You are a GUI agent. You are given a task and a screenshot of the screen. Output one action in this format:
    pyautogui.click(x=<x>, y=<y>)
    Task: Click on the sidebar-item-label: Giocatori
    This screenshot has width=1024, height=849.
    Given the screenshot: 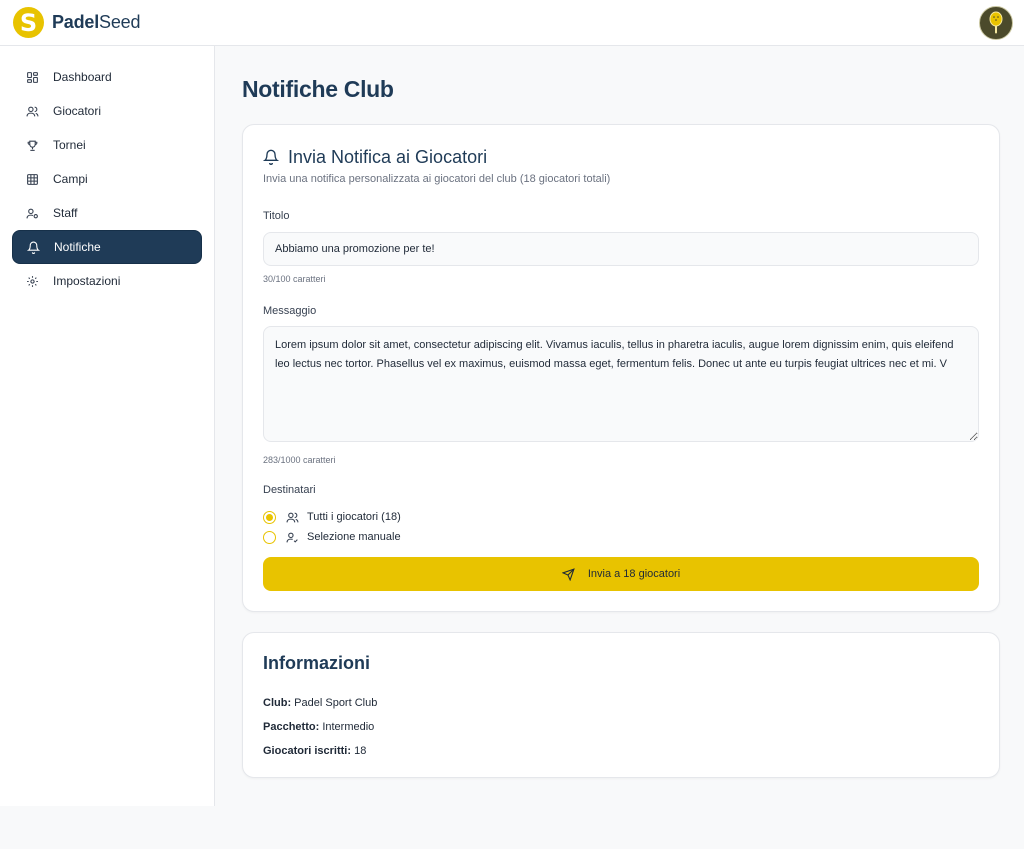 What is the action you would take?
    pyautogui.click(x=77, y=111)
    